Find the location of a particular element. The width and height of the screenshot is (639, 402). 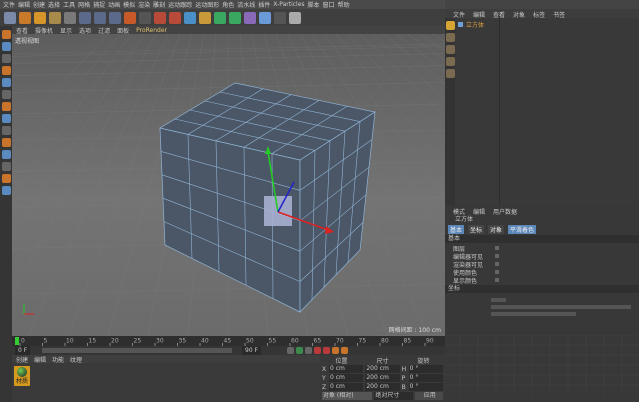

next-frame-button is located at coordinates (308, 350).